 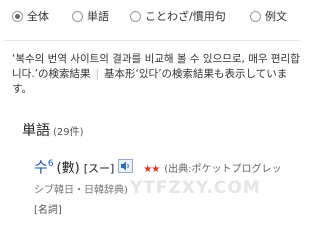 What do you see at coordinates (276, 16) in the screenshot?
I see `tab-examples-label: 例文` at bounding box center [276, 16].